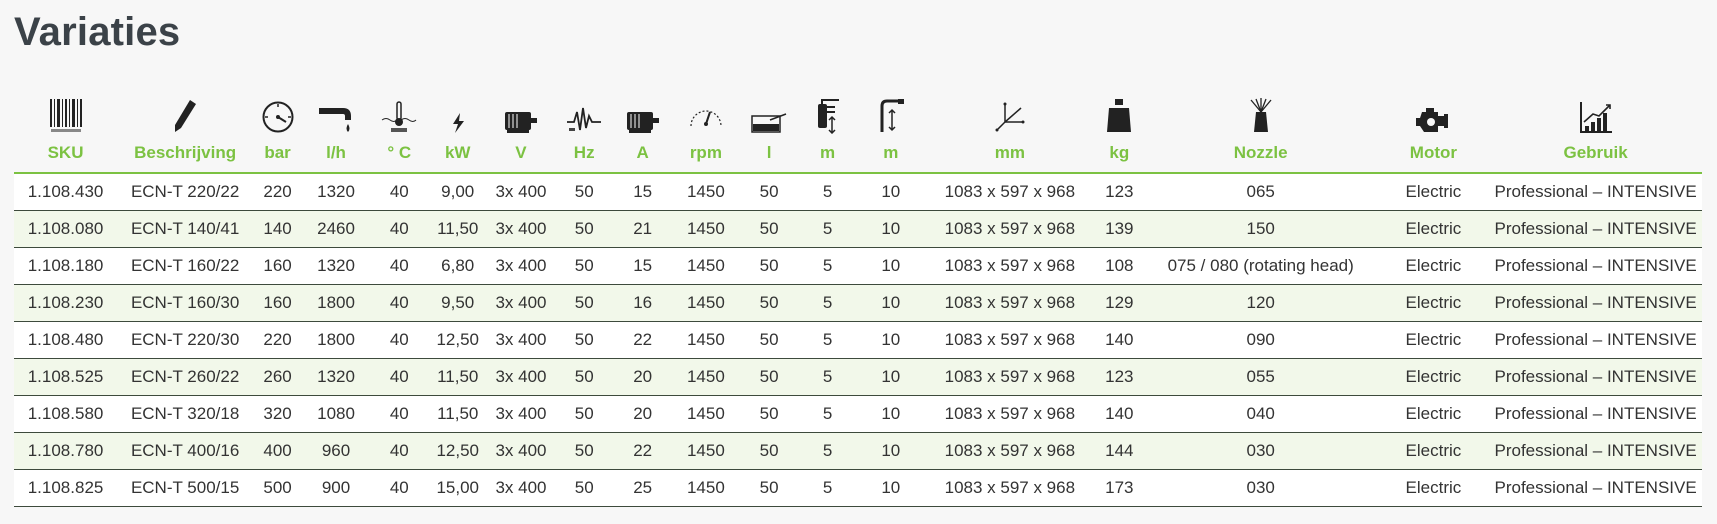 Image resolution: width=1717 pixels, height=524 pixels. I want to click on cell-nozzle: 030, so click(1260, 451).